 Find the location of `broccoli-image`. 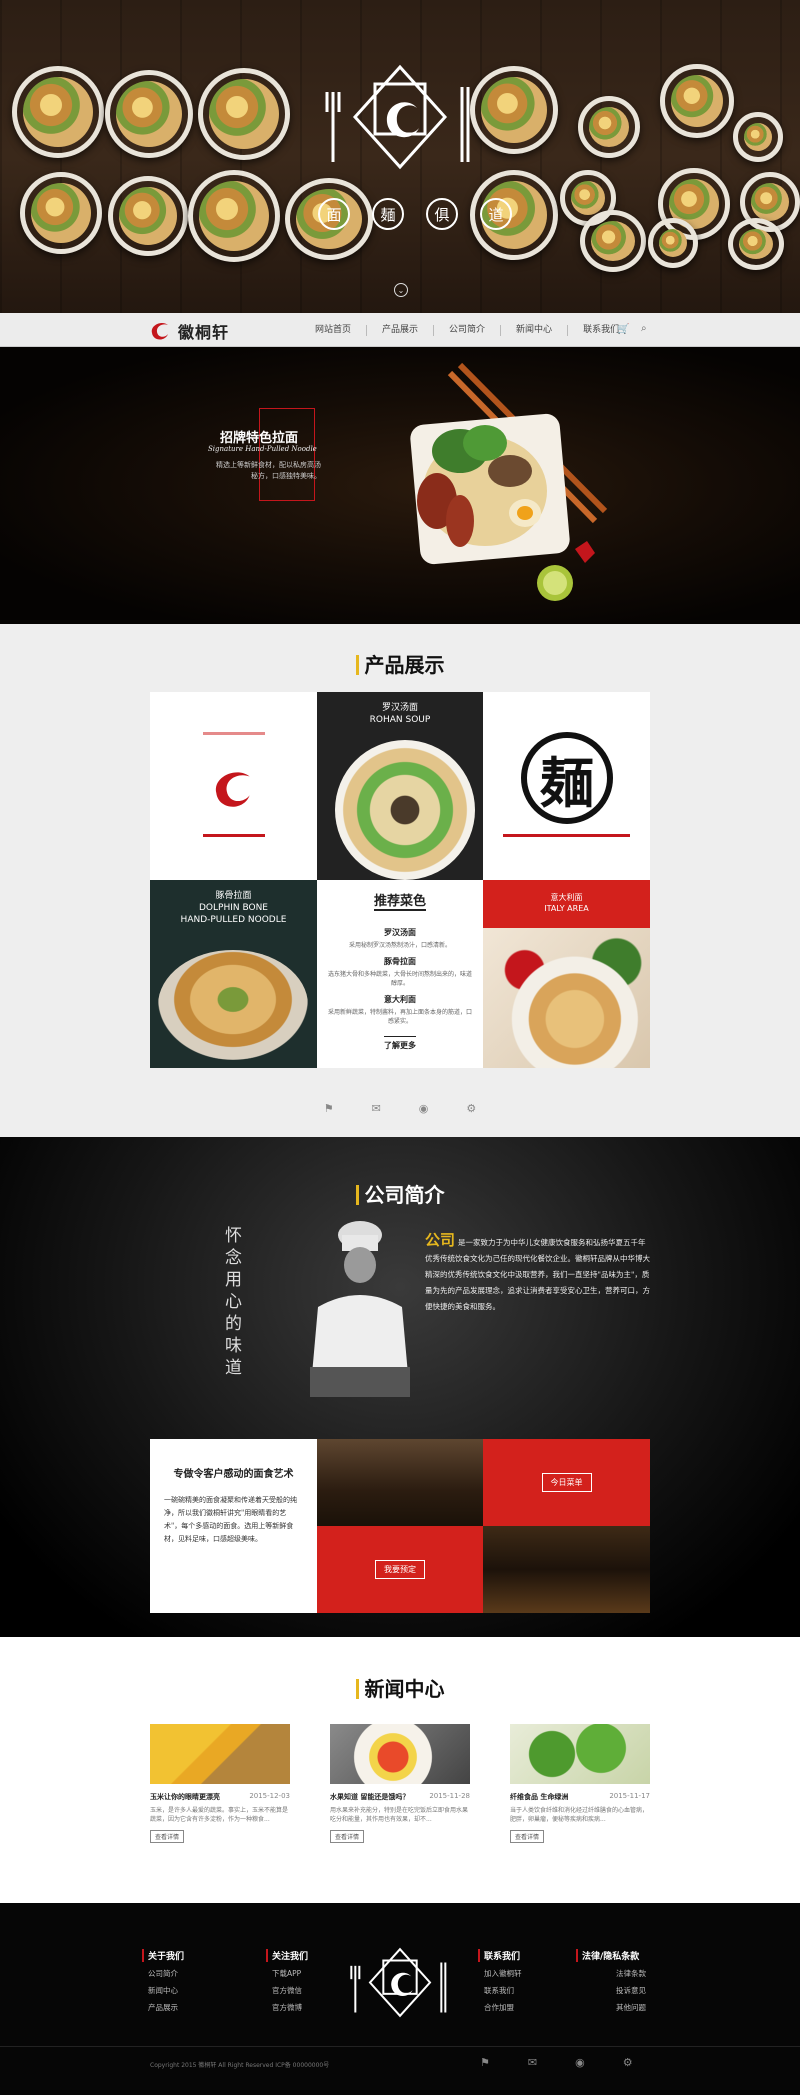

broccoli-image is located at coordinates (580, 1754).